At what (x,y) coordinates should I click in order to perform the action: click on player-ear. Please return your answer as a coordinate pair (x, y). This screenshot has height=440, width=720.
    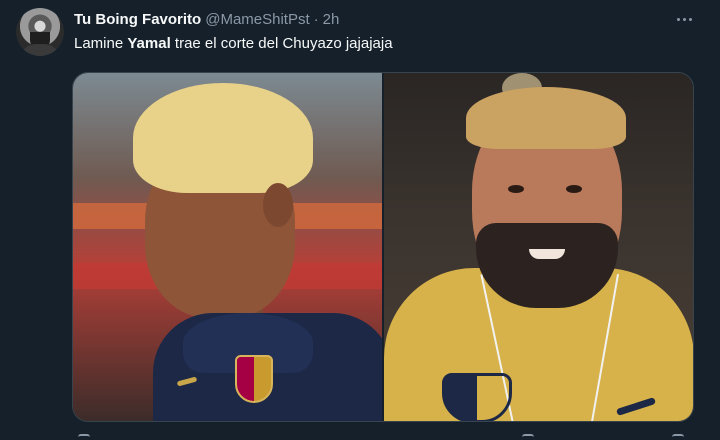
    Looking at the image, I should click on (278, 205).